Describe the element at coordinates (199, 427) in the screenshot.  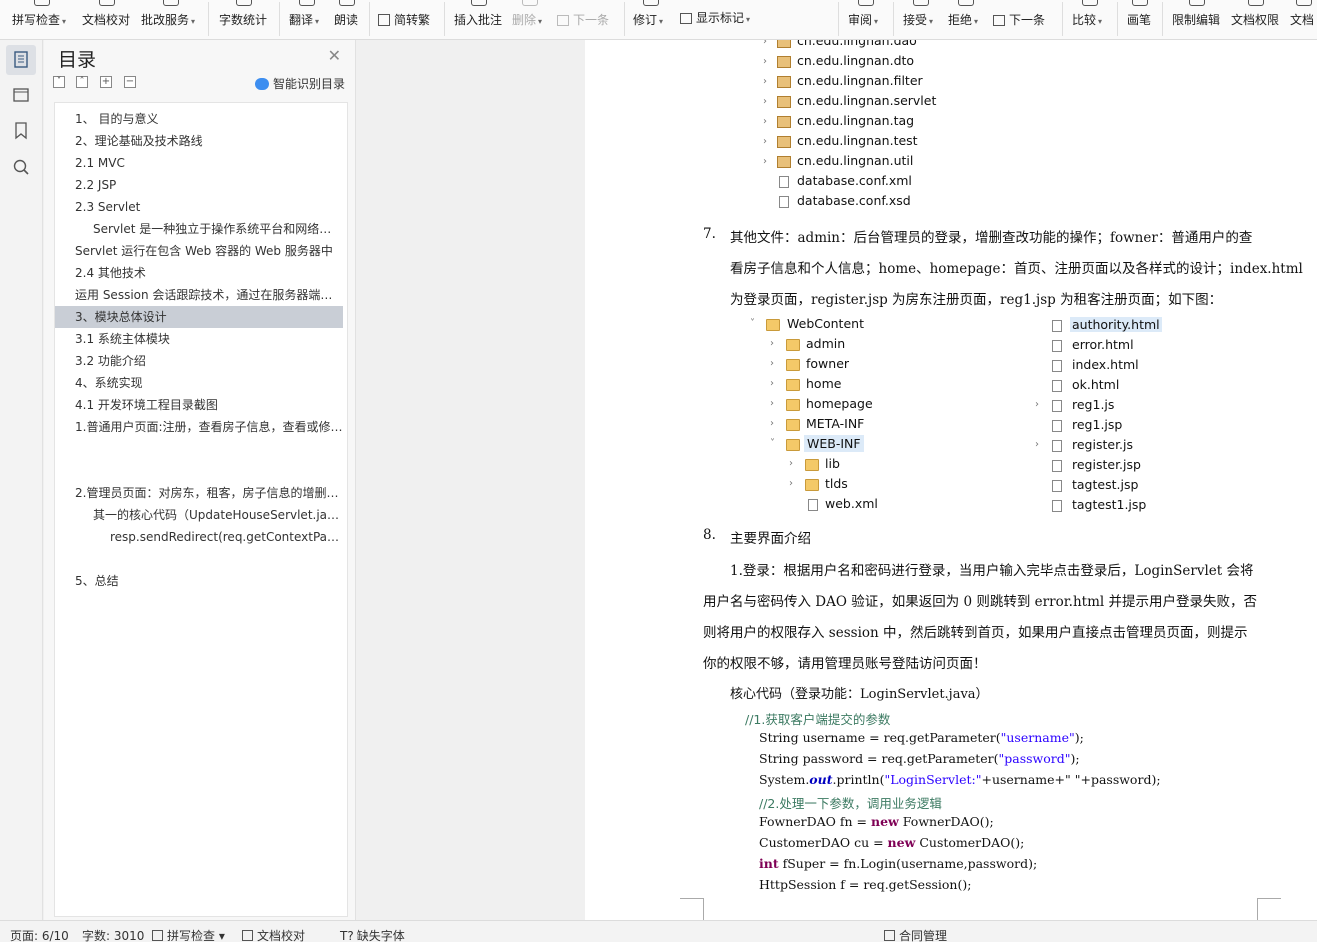
I see `toc-item: 1.普通用户页面:注册，查看房子信息，查看或修改个人信息` at that location.